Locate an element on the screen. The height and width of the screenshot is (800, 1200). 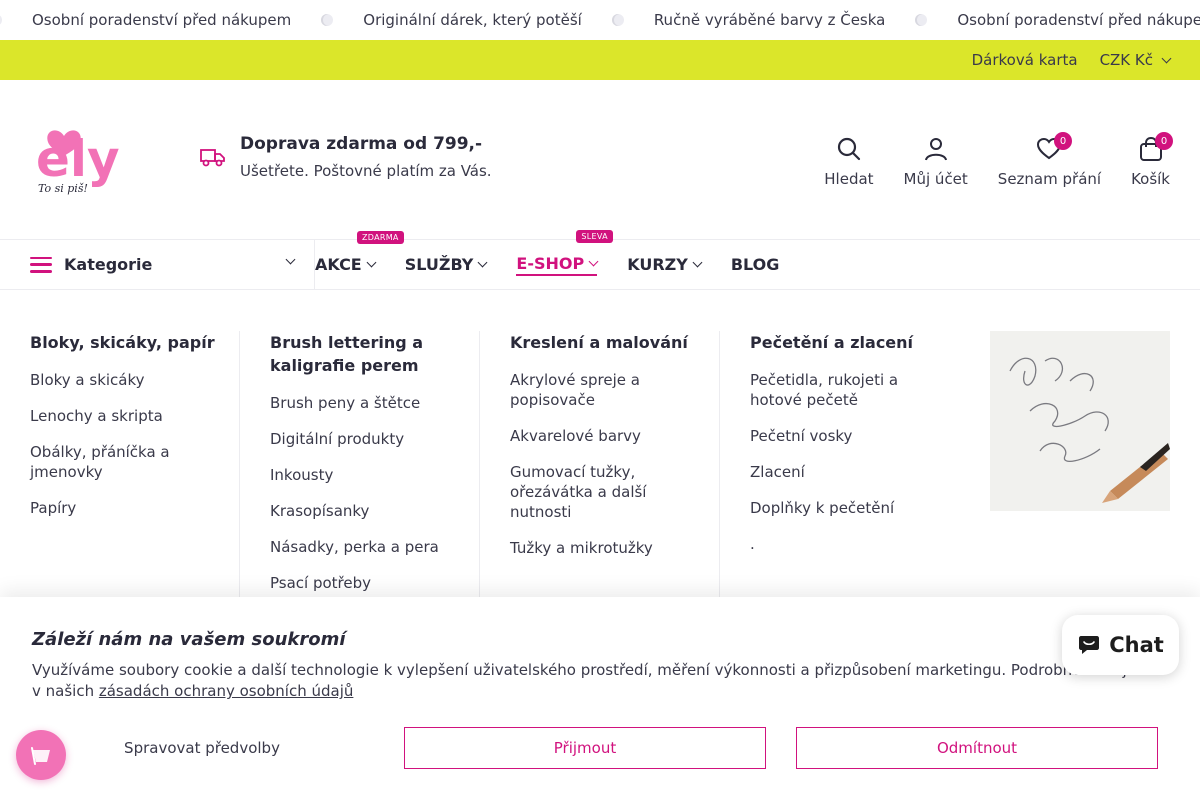
nav-item-blog: BLOG is located at coordinates (755, 264).